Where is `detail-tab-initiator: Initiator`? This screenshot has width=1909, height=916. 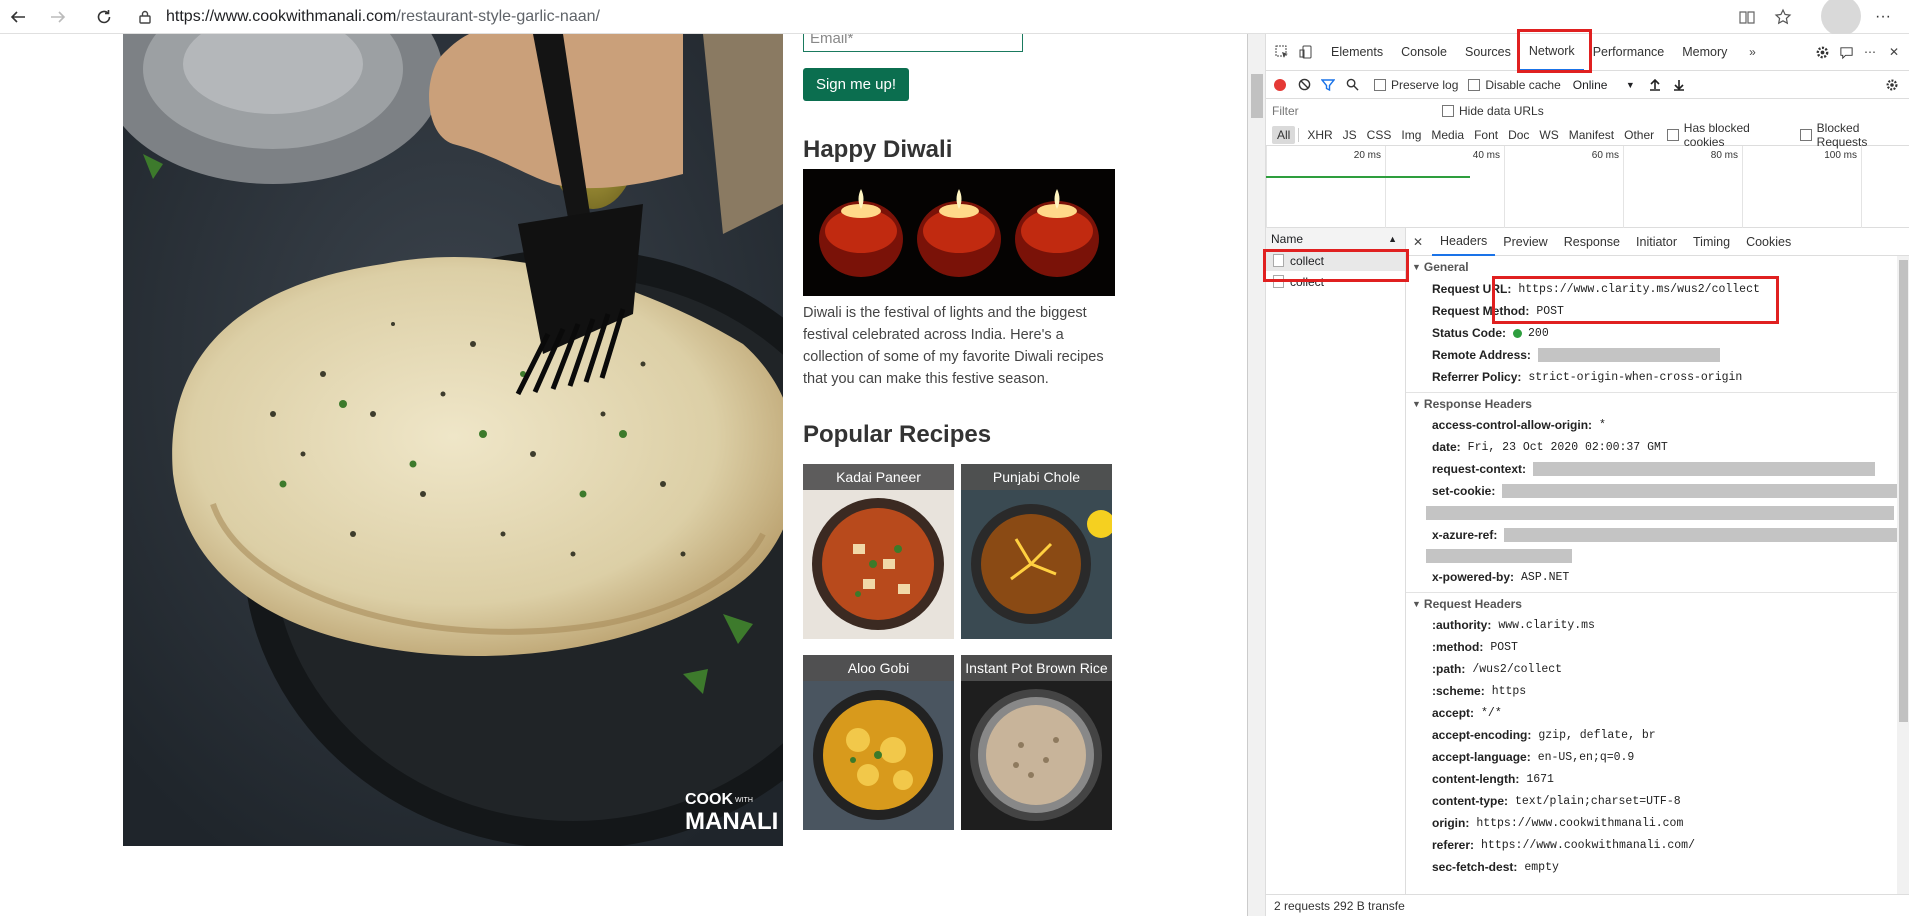
detail-tab-initiator: Initiator is located at coordinates (1656, 242).